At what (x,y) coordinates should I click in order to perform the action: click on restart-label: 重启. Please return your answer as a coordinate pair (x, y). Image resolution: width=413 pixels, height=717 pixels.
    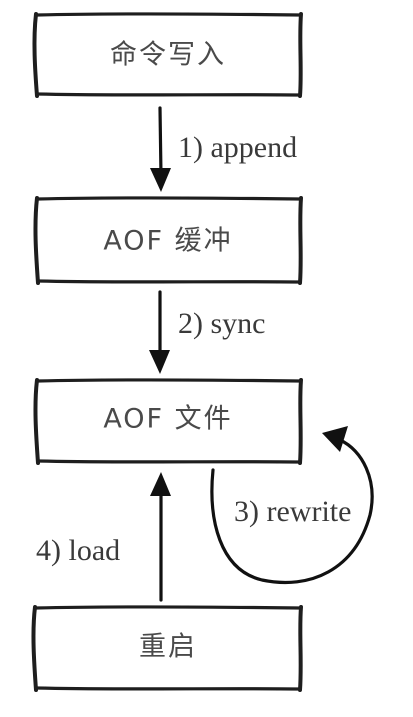
    Looking at the image, I should click on (168, 647).